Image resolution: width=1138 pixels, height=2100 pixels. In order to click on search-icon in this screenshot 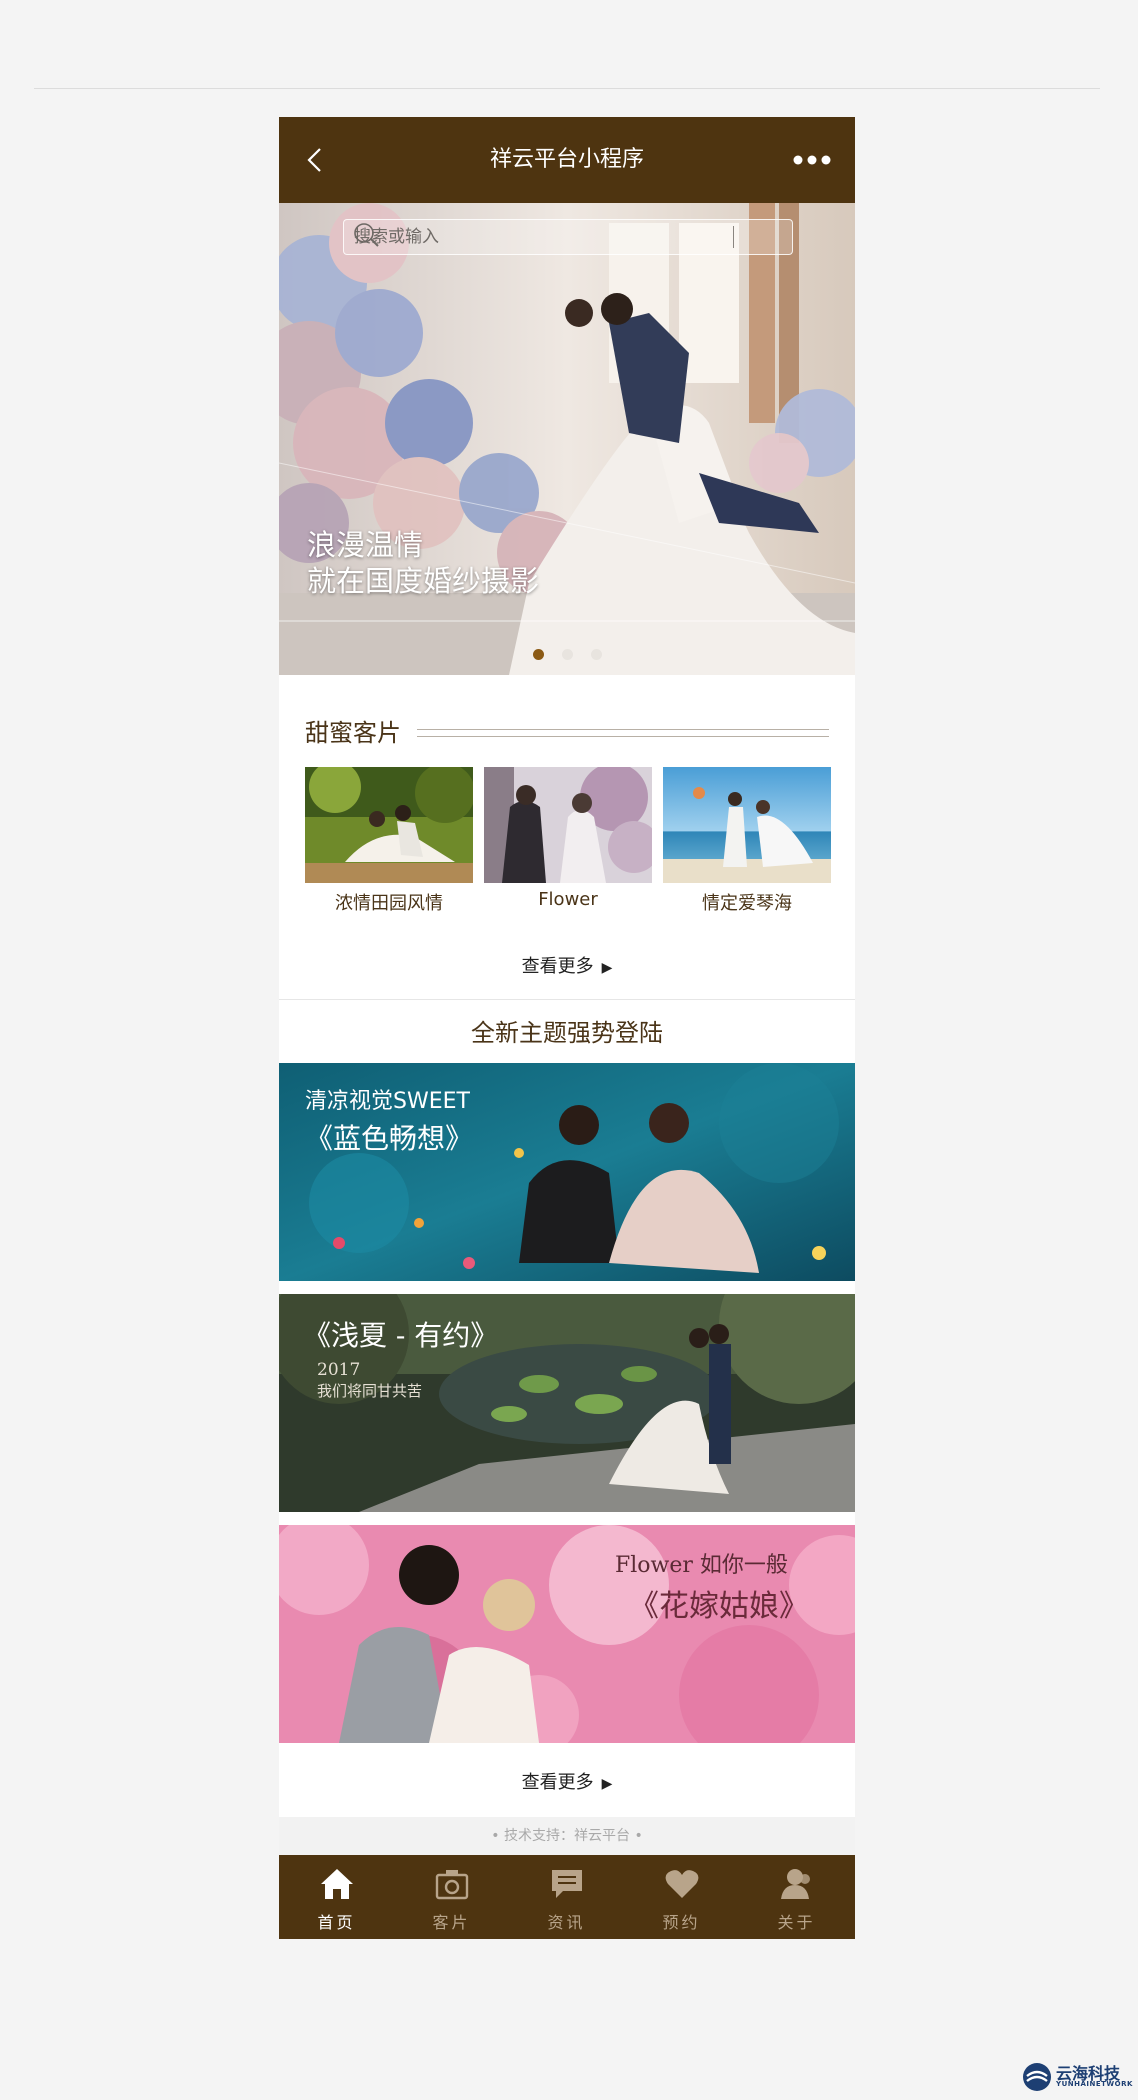, I will do `click(366, 235)`.